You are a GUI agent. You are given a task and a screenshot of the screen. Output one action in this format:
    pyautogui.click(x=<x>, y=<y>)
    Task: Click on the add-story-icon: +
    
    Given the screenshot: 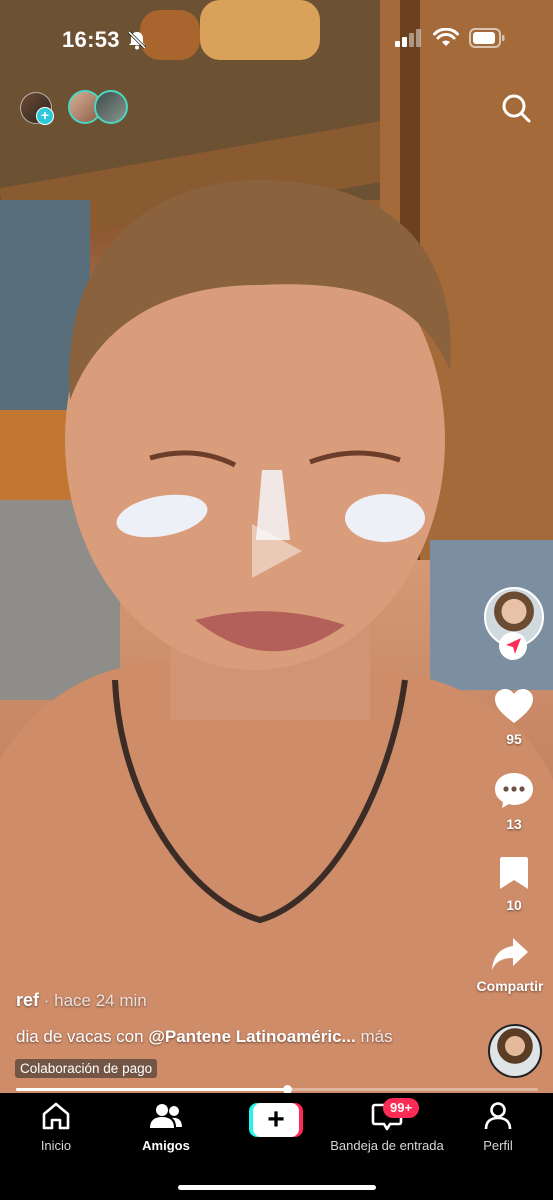 What is the action you would take?
    pyautogui.click(x=45, y=116)
    